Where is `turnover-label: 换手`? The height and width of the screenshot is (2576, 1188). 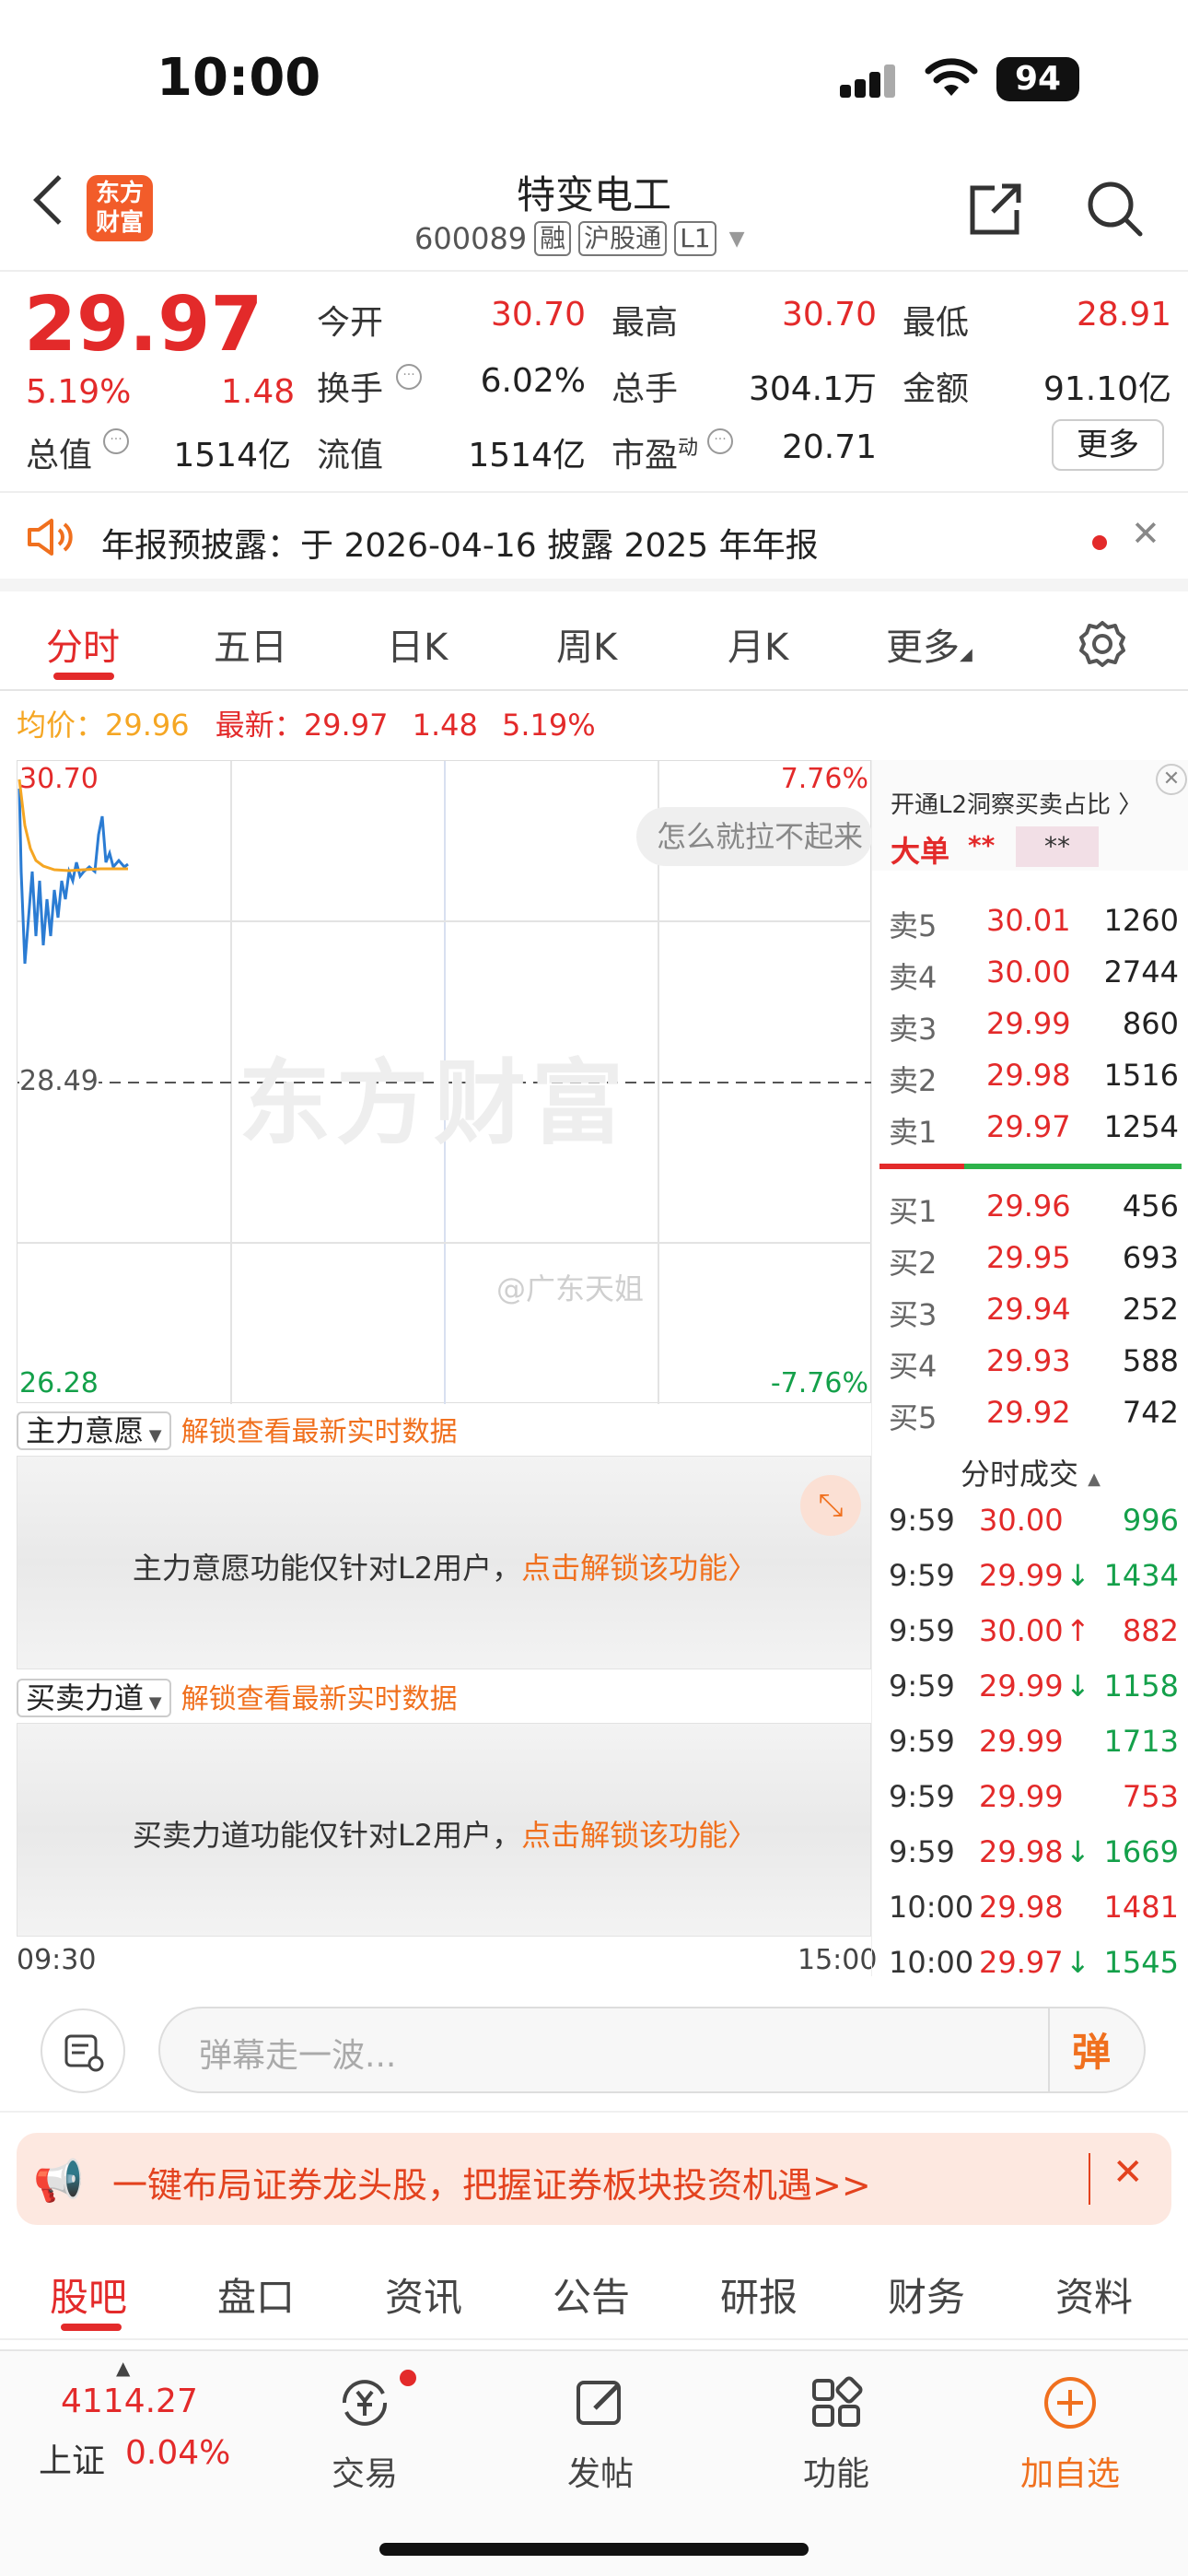
turnover-label: 换手 is located at coordinates (350, 389).